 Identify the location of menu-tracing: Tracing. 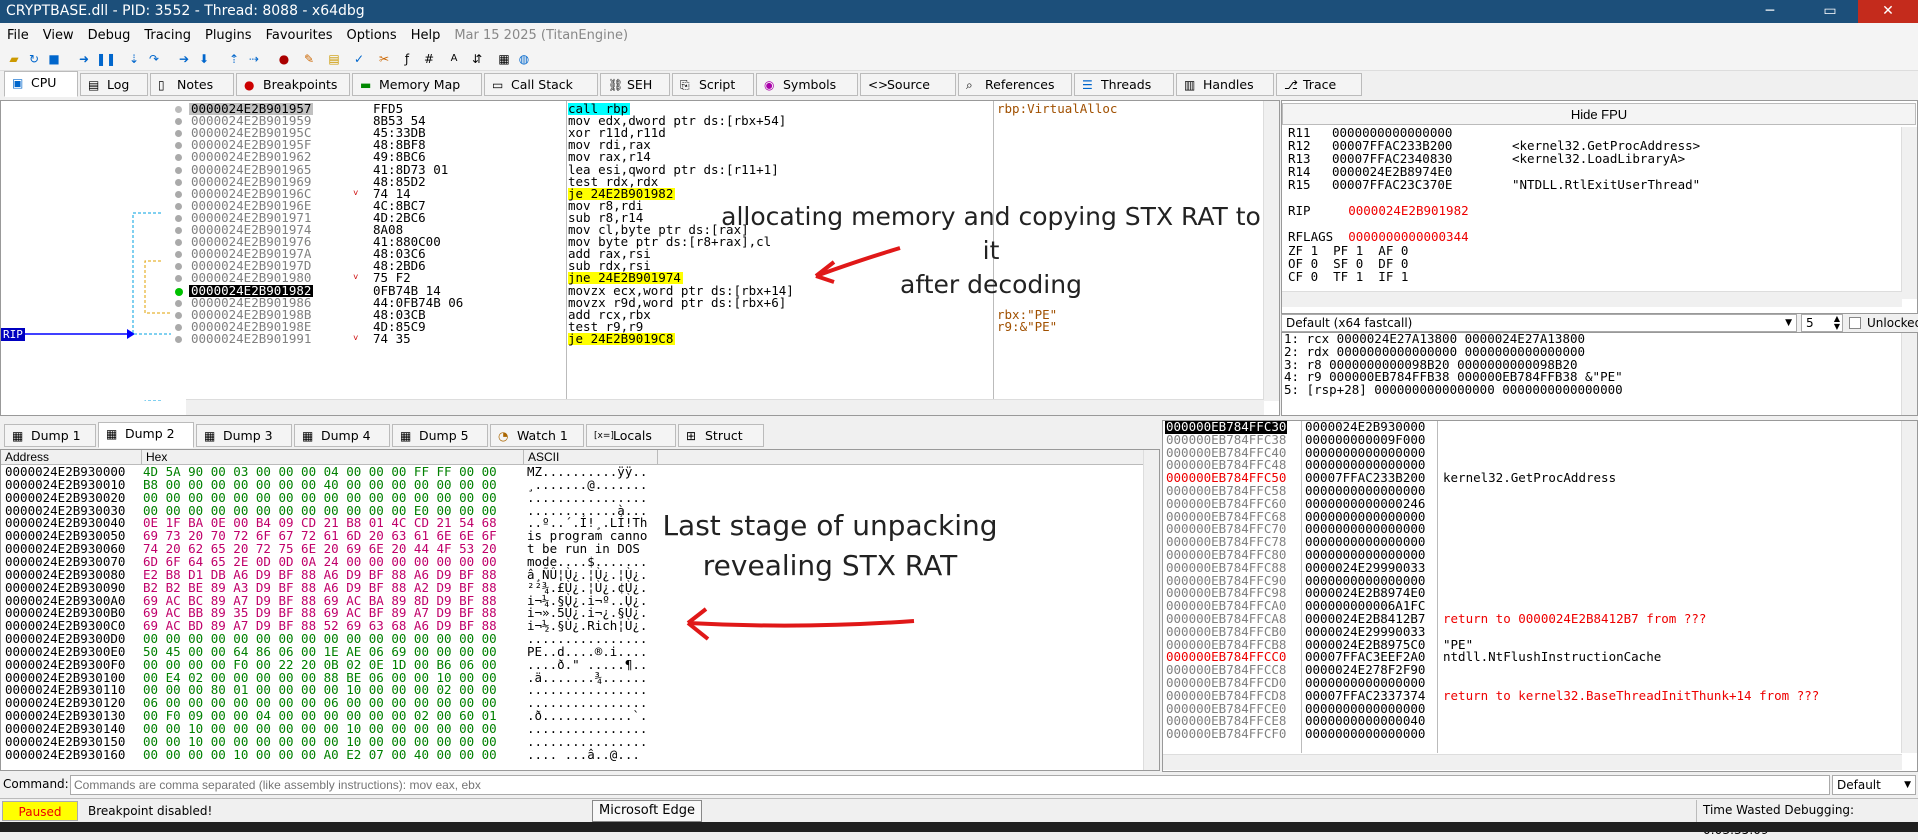
(167, 35).